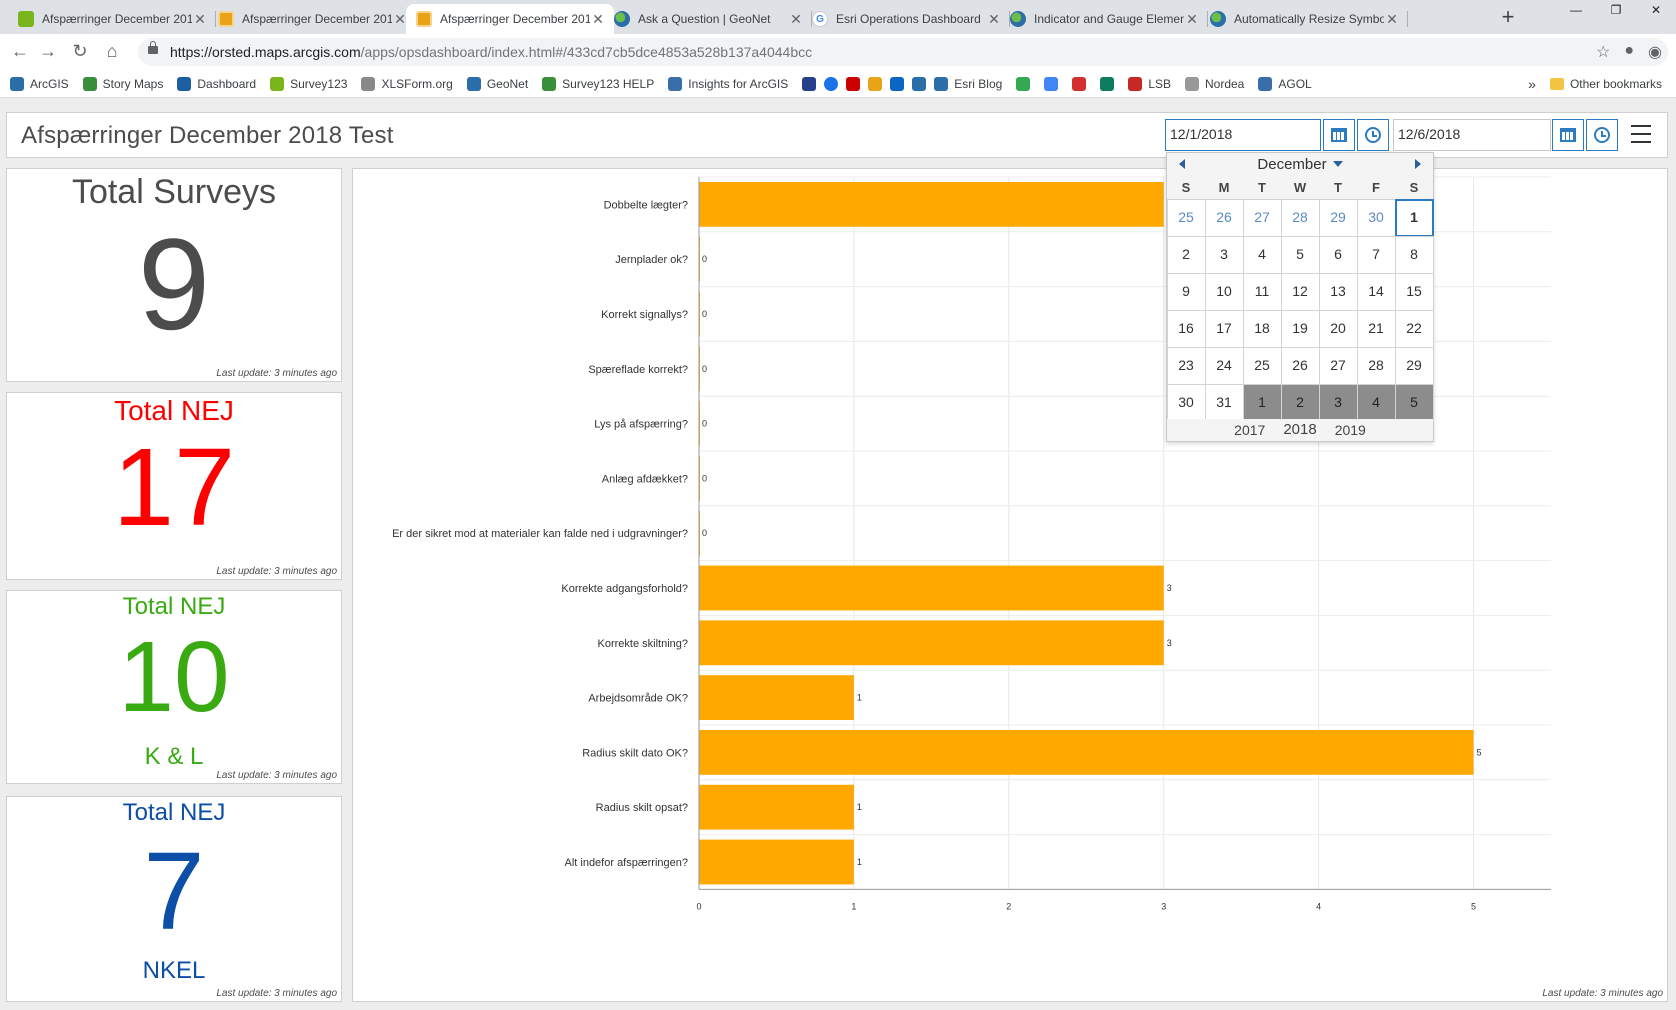  What do you see at coordinates (112, 52) in the screenshot?
I see `home-icon: ⌂` at bounding box center [112, 52].